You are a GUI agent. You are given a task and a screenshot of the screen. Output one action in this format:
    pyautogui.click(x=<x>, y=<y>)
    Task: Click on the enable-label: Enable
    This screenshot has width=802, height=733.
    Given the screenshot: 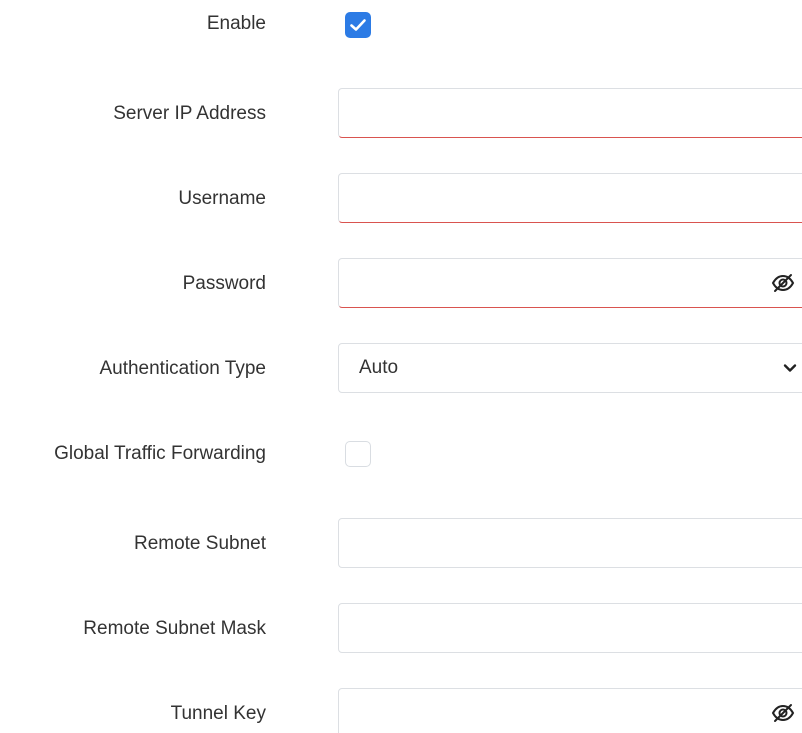 What is the action you would take?
    pyautogui.click(x=236, y=23)
    